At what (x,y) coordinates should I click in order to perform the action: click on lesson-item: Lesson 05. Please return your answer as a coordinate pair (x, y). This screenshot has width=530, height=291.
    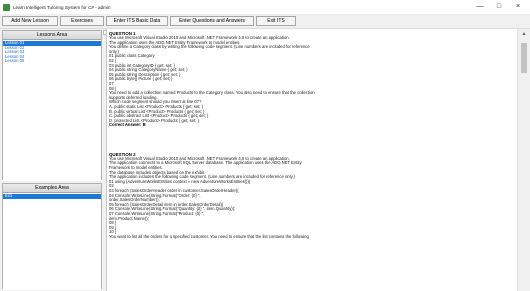
    Looking at the image, I should click on (52, 61).